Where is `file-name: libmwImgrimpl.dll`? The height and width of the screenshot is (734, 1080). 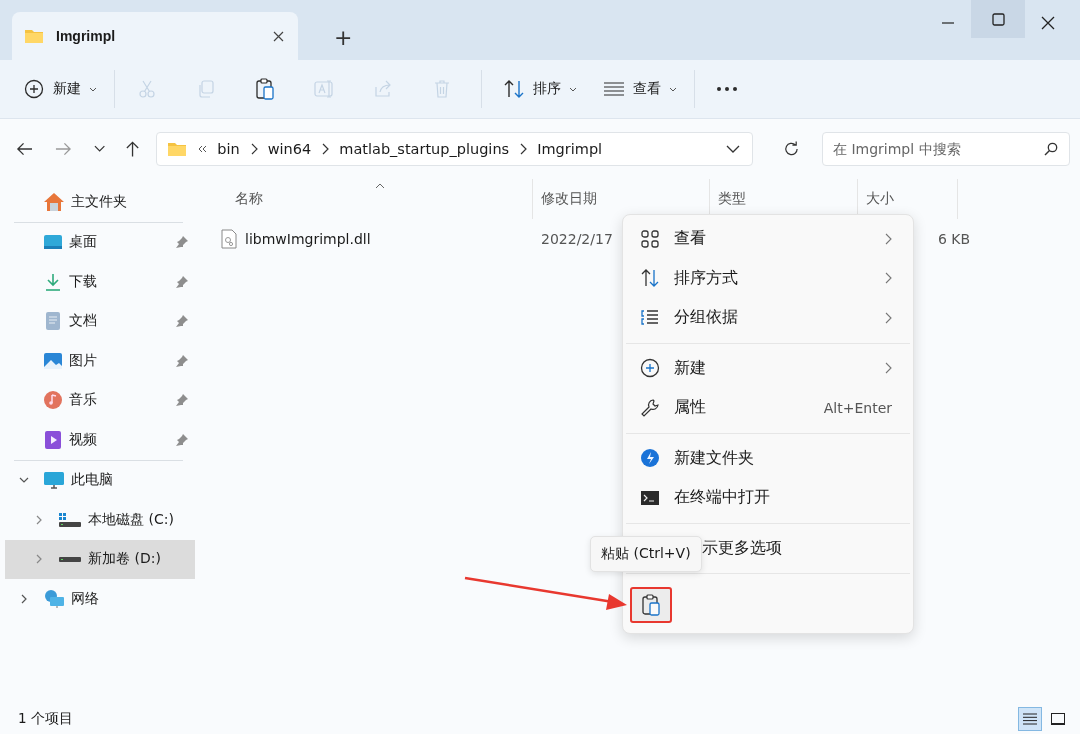 file-name: libmwImgrimpl.dll is located at coordinates (308, 239).